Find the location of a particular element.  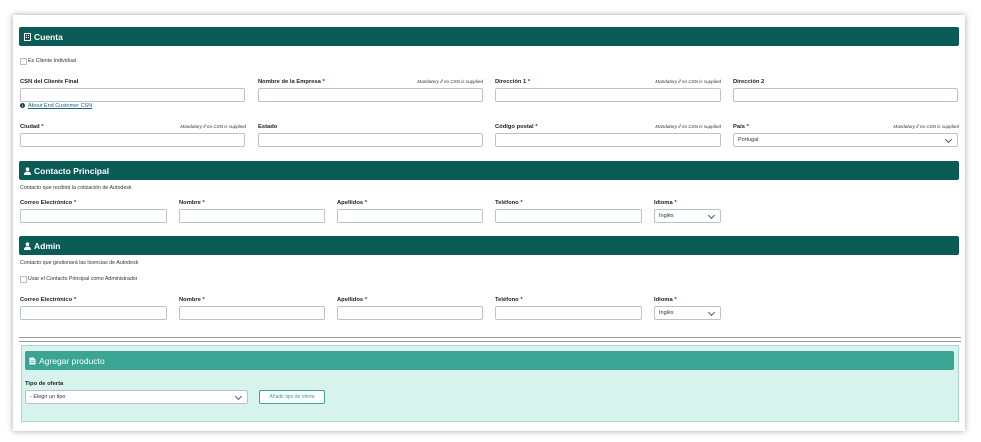

tipo-oferta-value: - Elegir un tipo is located at coordinates (48, 397).